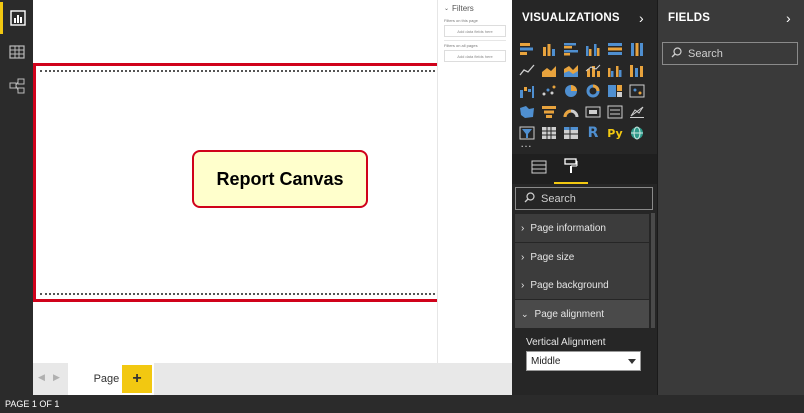  I want to click on vertical-alignment-select: Middle, so click(583, 361).